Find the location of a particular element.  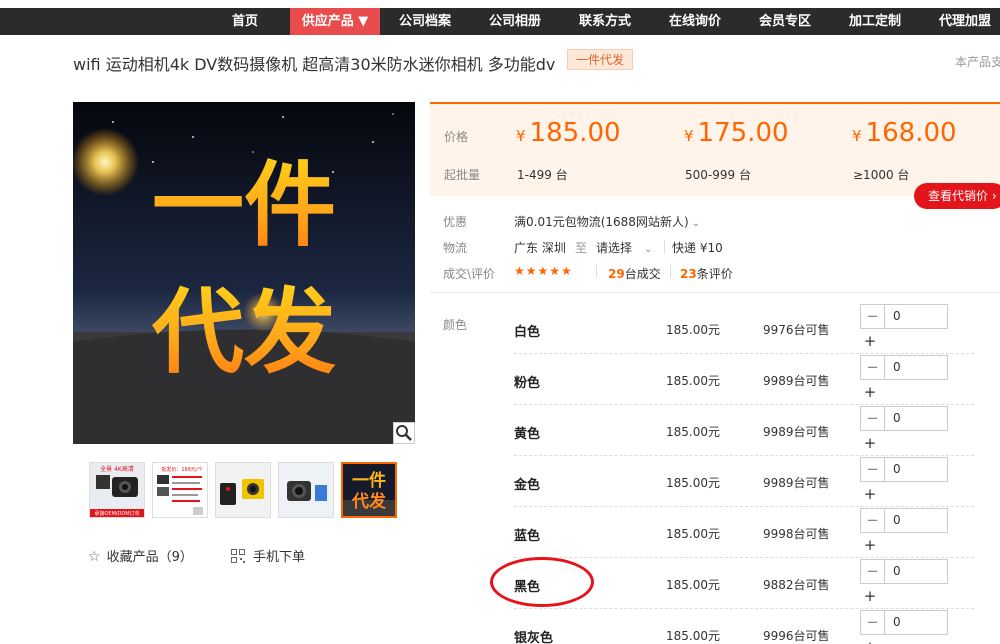

nav-contact: 联系方式 is located at coordinates (605, 21).